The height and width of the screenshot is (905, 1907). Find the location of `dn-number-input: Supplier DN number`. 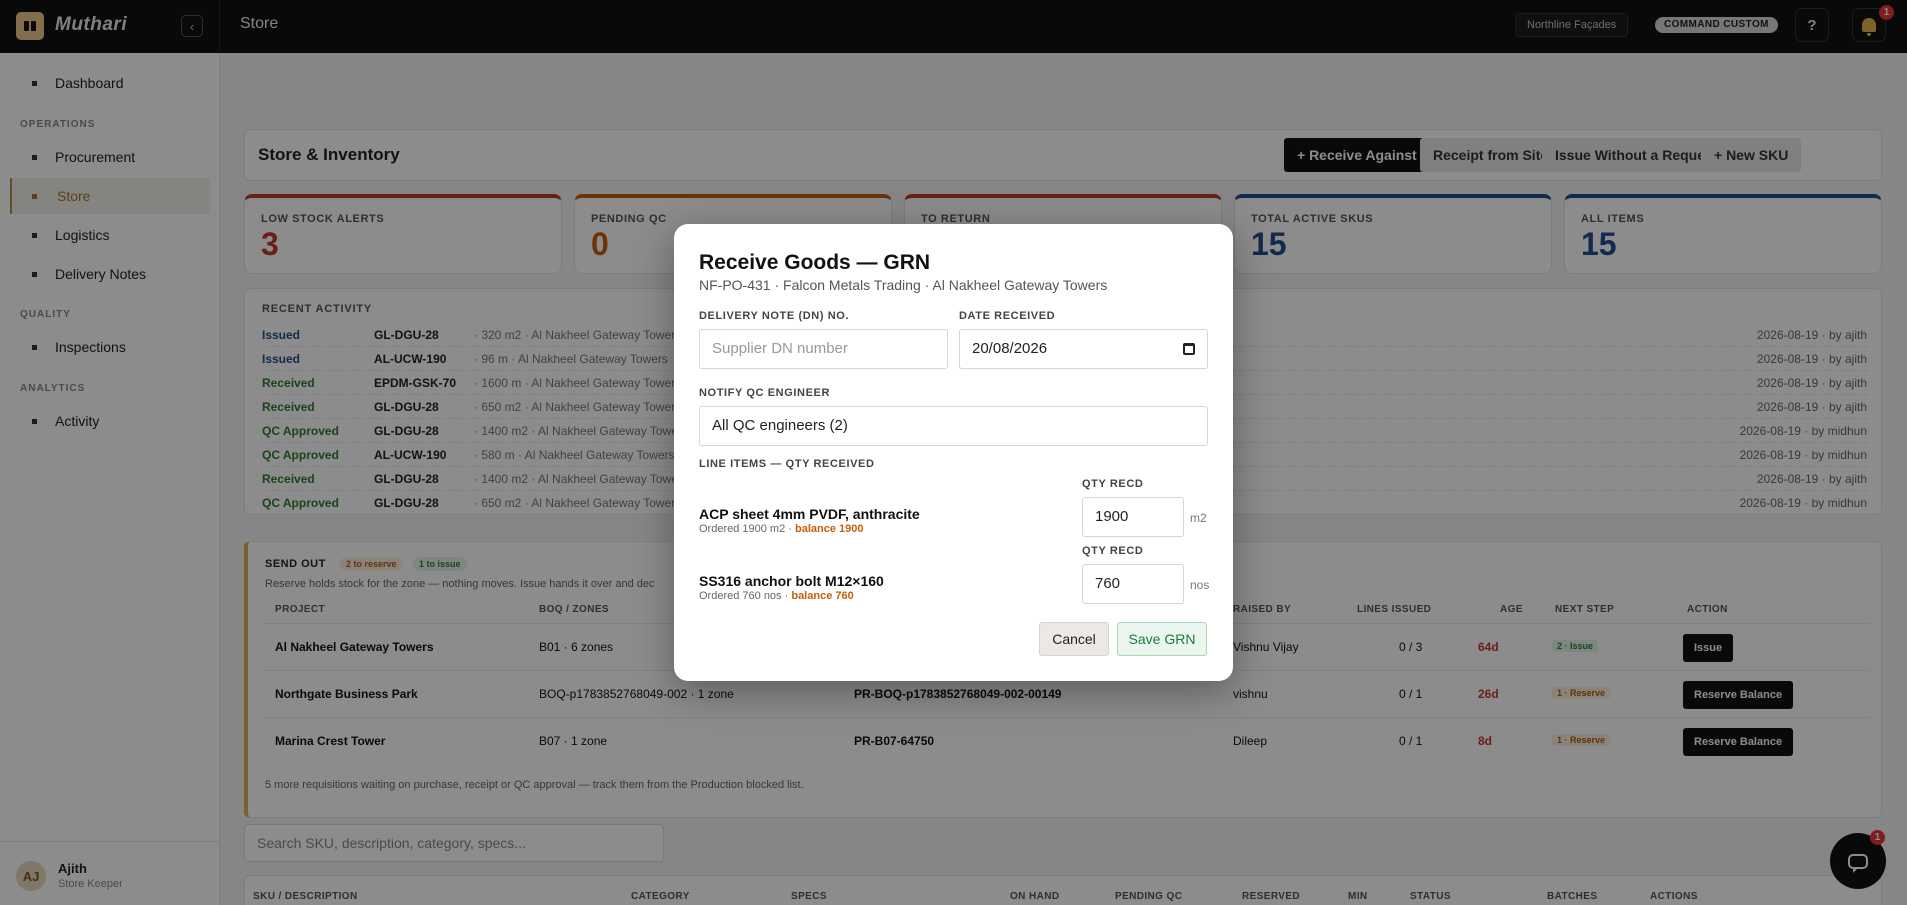

dn-number-input: Supplier DN number is located at coordinates (823, 349).